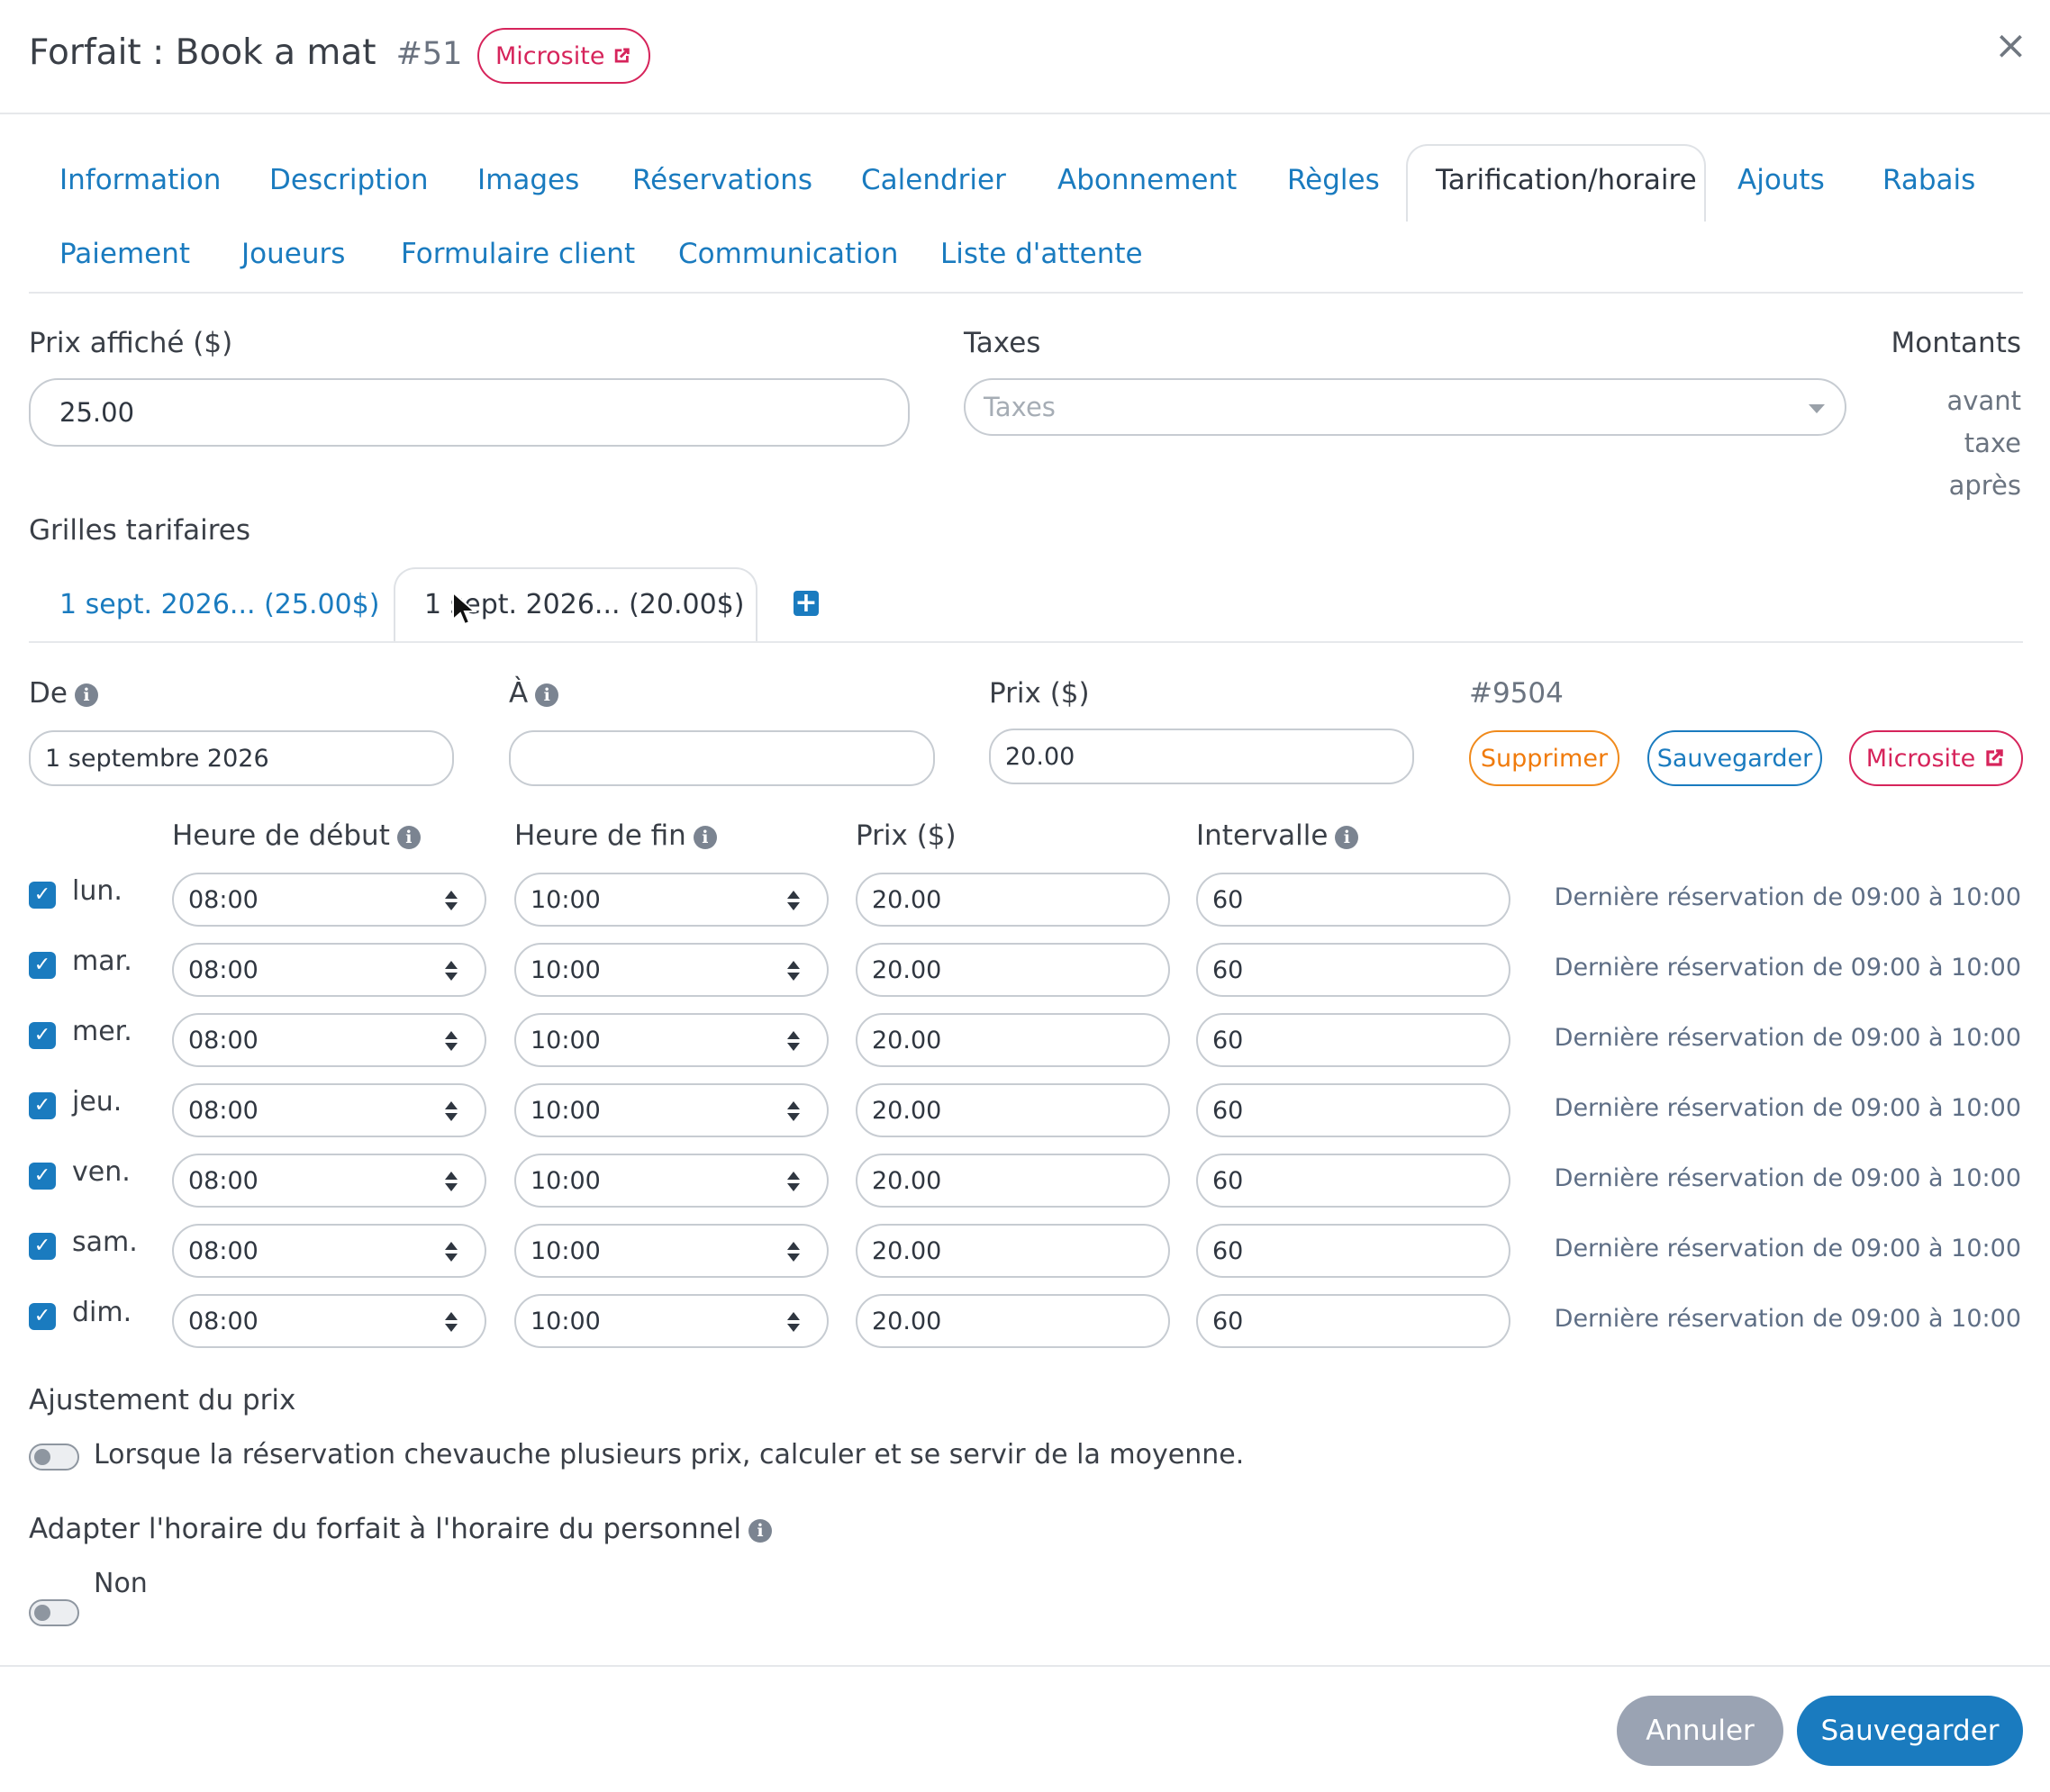 This screenshot has width=2050, height=1792. Describe the element at coordinates (349, 180) in the screenshot. I see `tab-description: Description` at that location.